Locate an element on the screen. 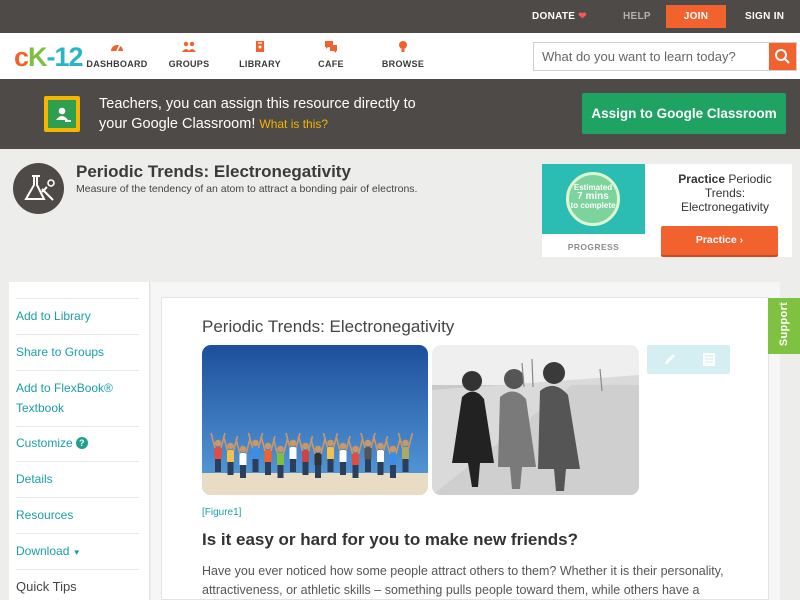 Image resolution: width=800 pixels, height=600 pixels. banner-line-2: your Google Classroom! is located at coordinates (177, 124).